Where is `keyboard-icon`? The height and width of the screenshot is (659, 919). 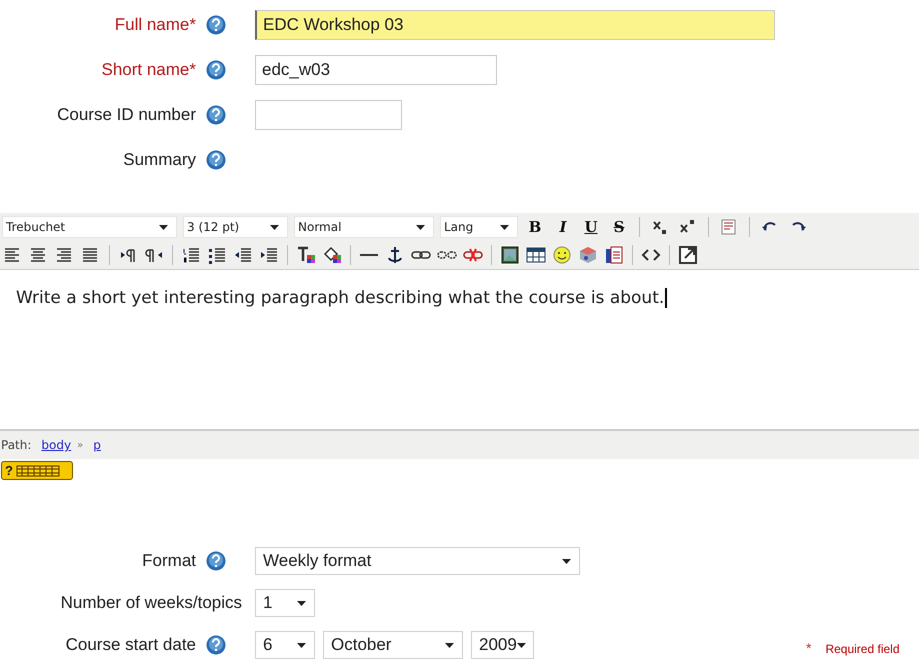 keyboard-icon is located at coordinates (38, 470).